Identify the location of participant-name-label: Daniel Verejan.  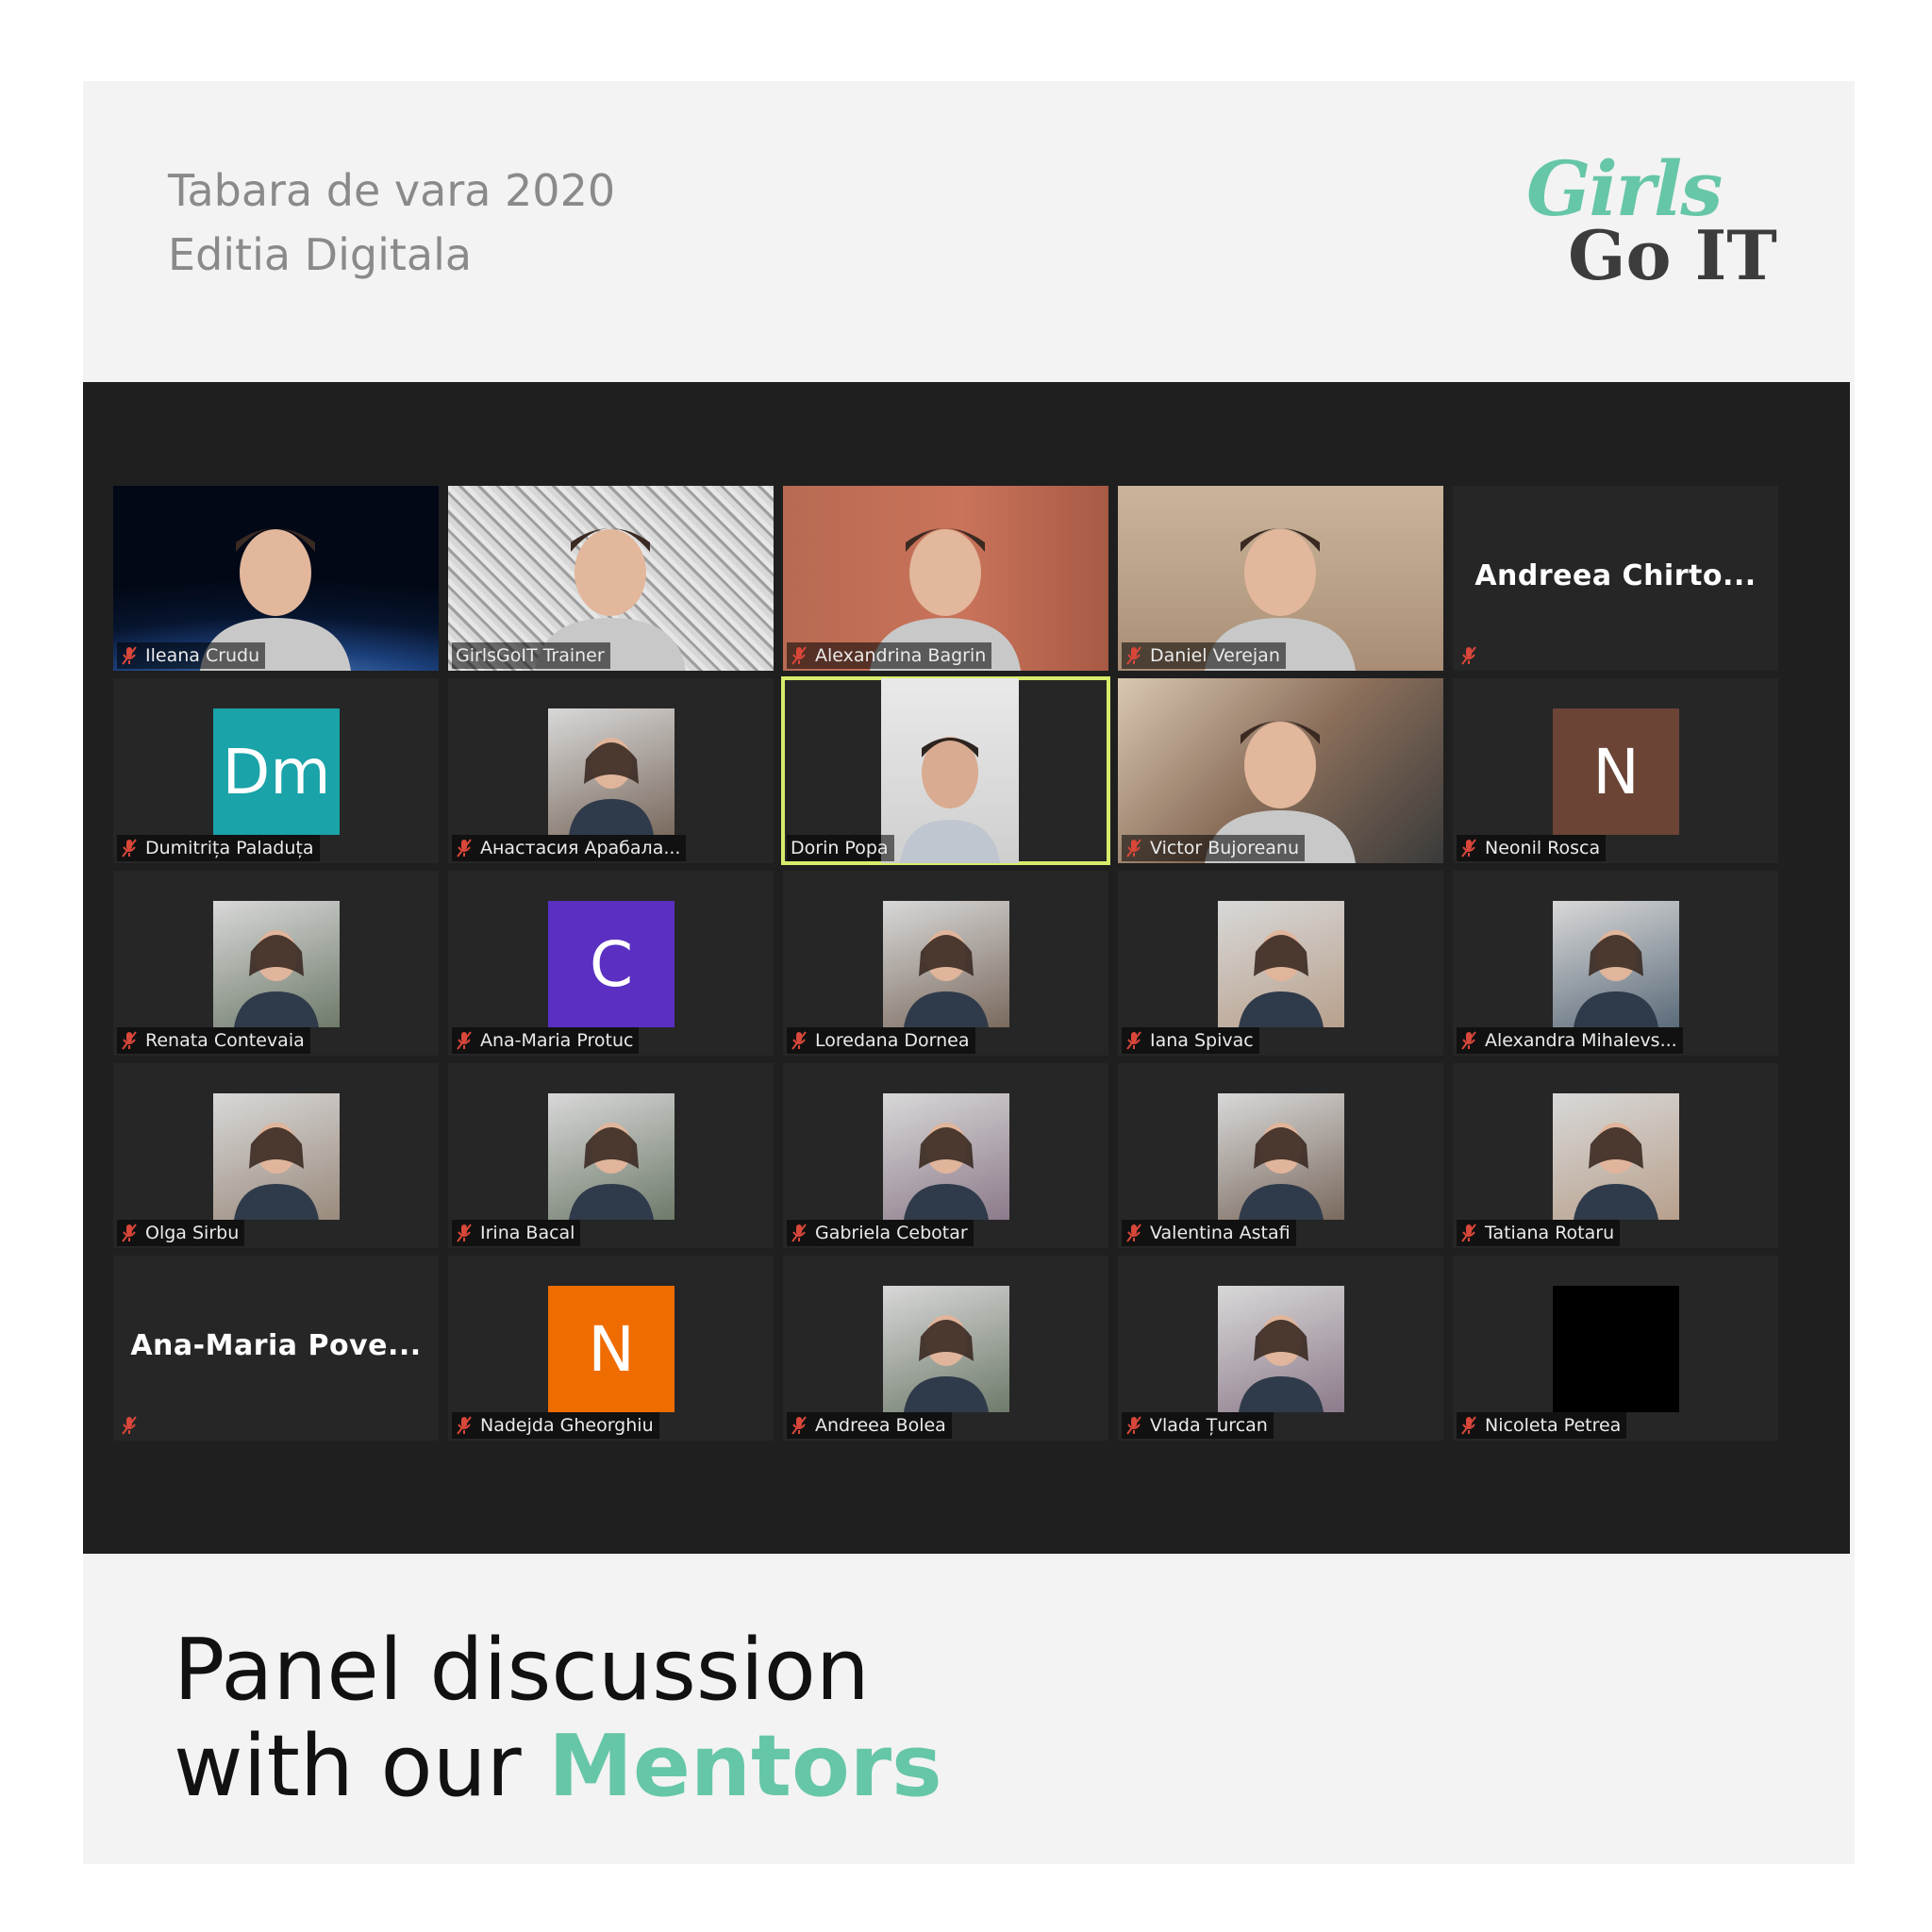
(1204, 655).